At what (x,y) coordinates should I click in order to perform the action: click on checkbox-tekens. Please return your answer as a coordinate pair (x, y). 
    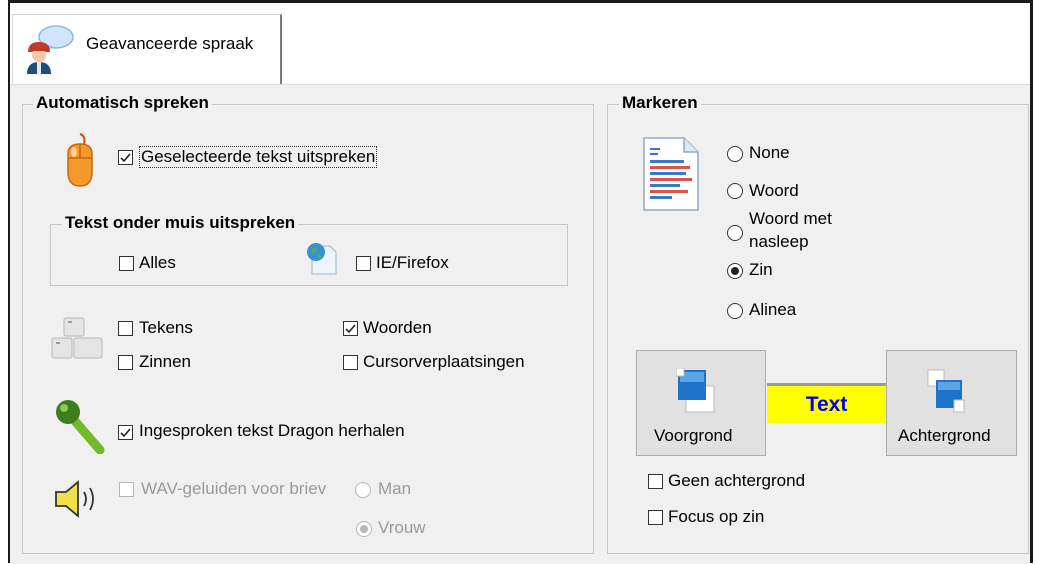
    Looking at the image, I should click on (125, 328).